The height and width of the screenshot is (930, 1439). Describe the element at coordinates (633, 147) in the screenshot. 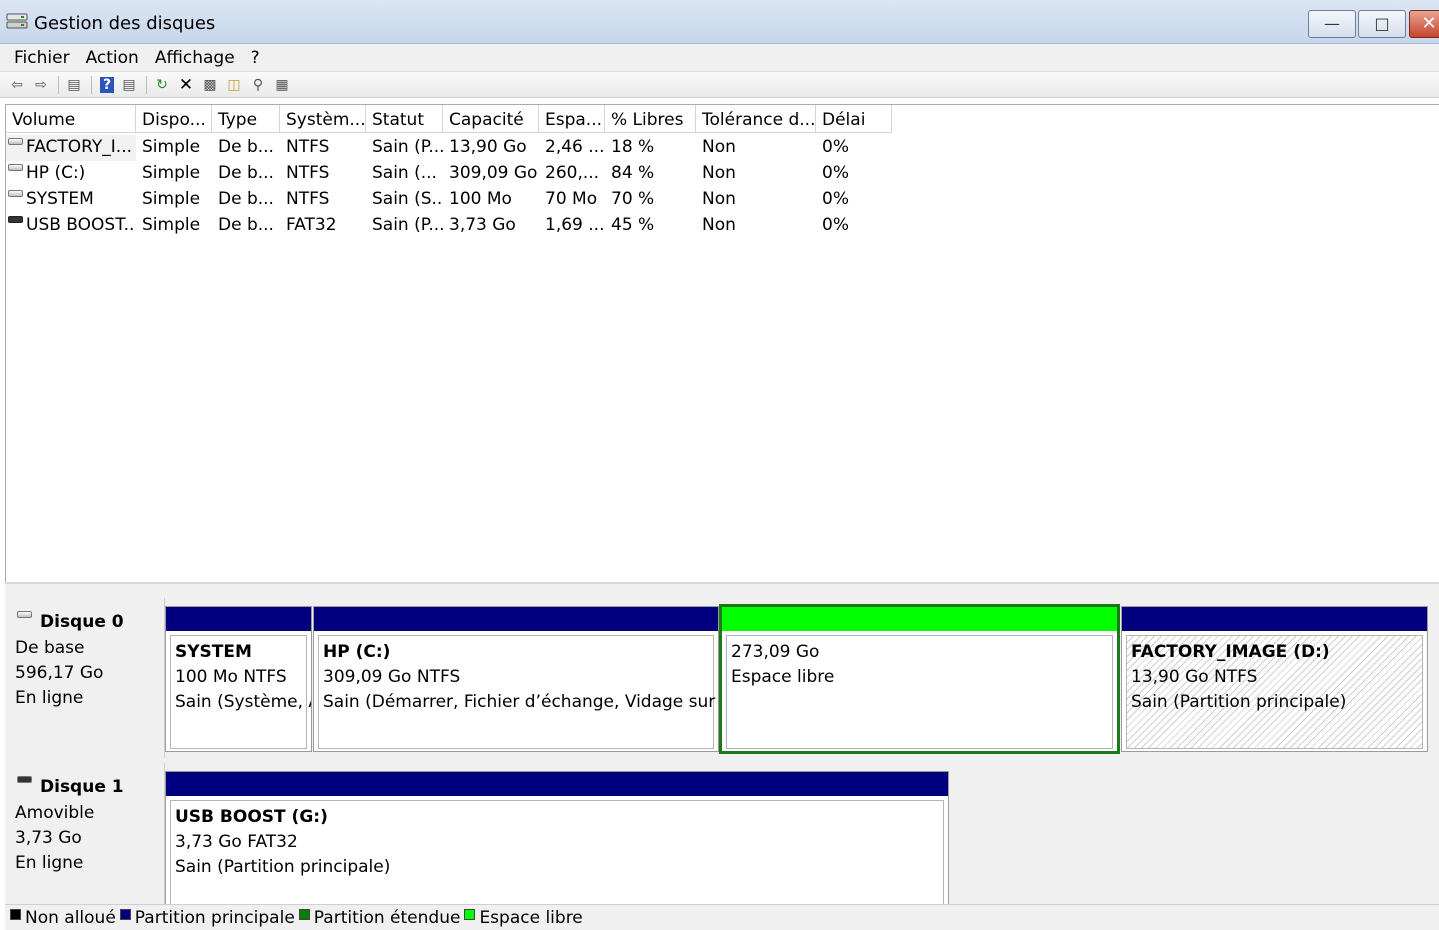

I see `libres-cell: 18 %` at that location.